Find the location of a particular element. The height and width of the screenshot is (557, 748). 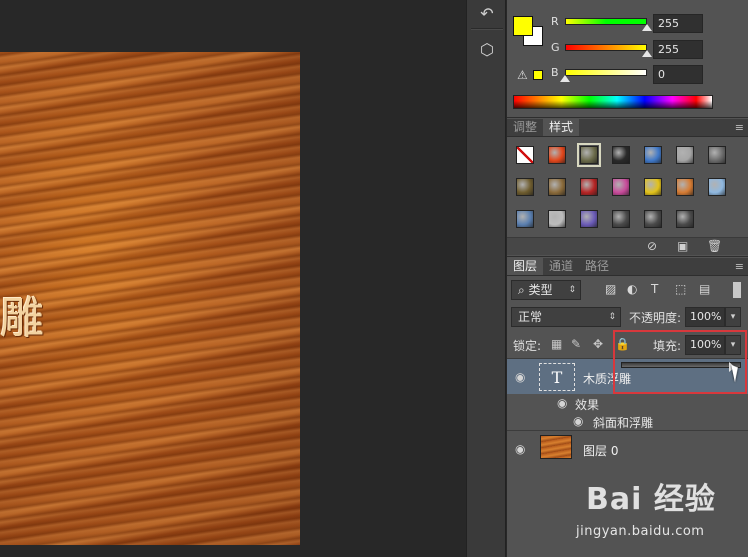

red-style-swatch is located at coordinates (589, 187).